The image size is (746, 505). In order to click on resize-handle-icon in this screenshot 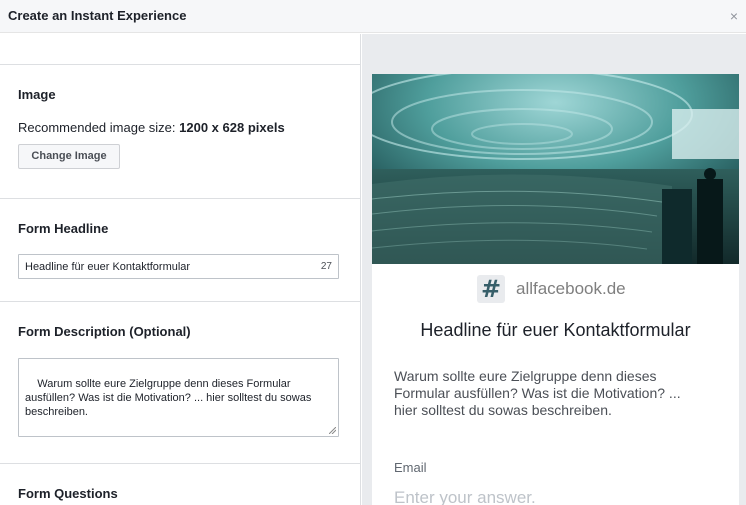, I will do `click(332, 430)`.